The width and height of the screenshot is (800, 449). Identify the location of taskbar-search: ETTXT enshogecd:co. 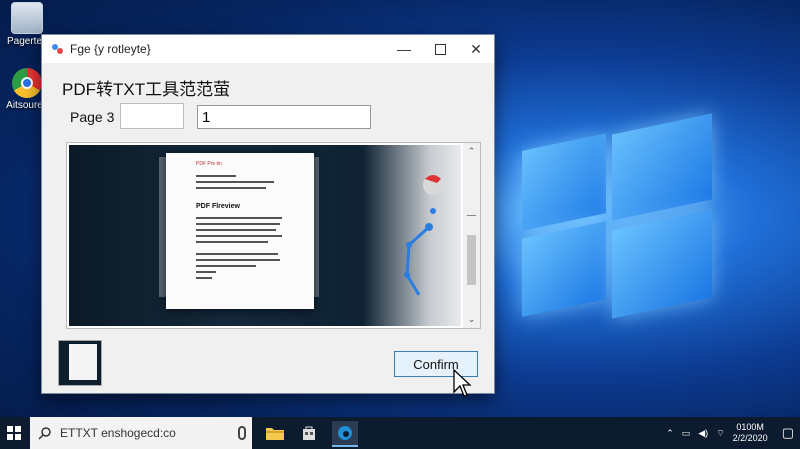
(141, 433).